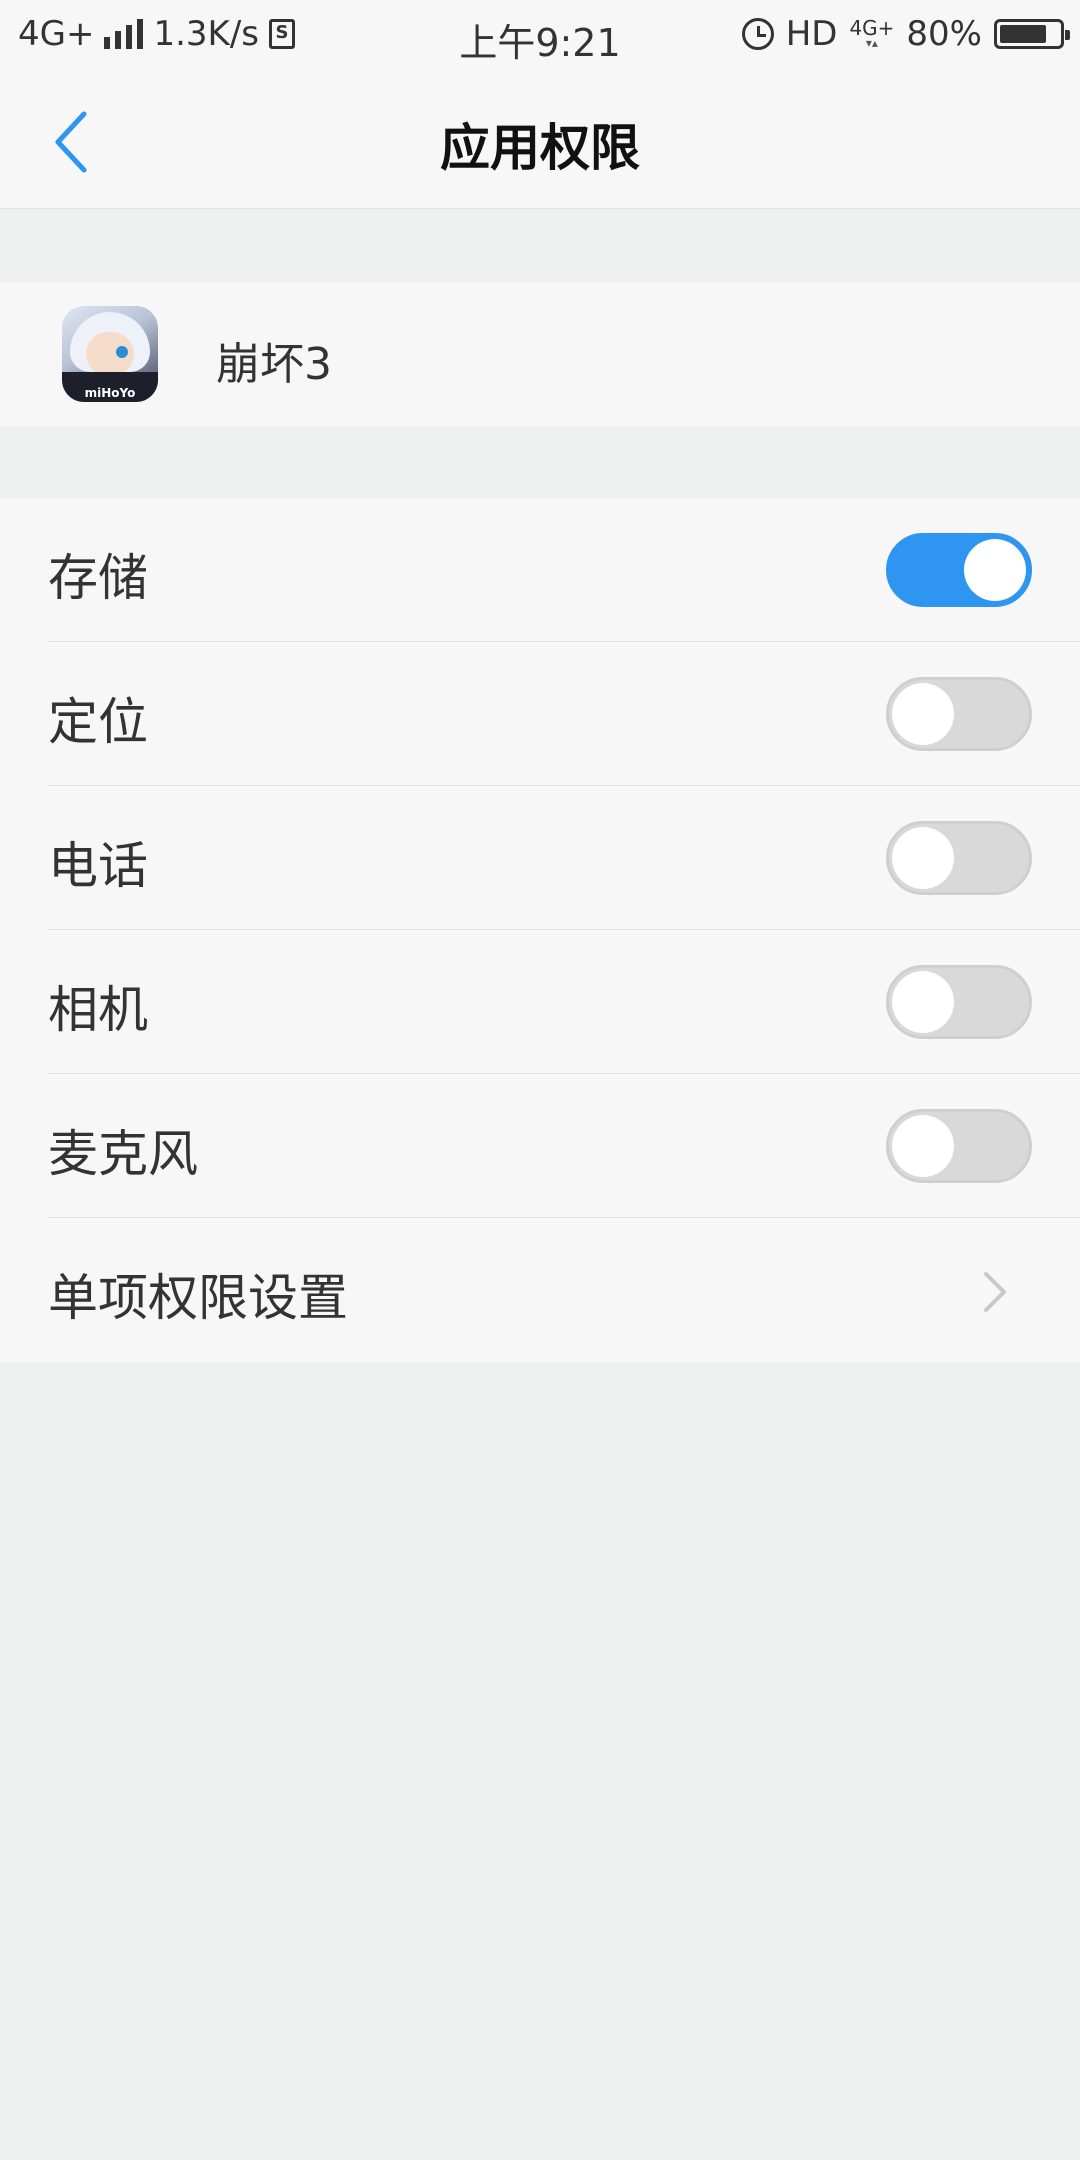 The width and height of the screenshot is (1080, 2160). I want to click on phone-toggle, so click(959, 858).